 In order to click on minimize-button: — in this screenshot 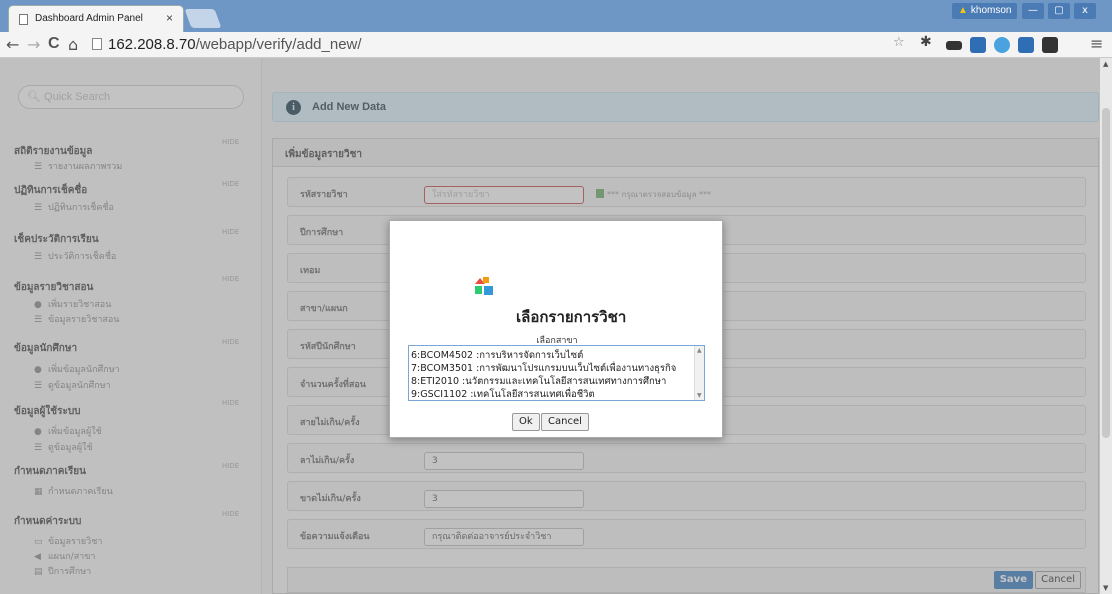, I will do `click(1033, 11)`.